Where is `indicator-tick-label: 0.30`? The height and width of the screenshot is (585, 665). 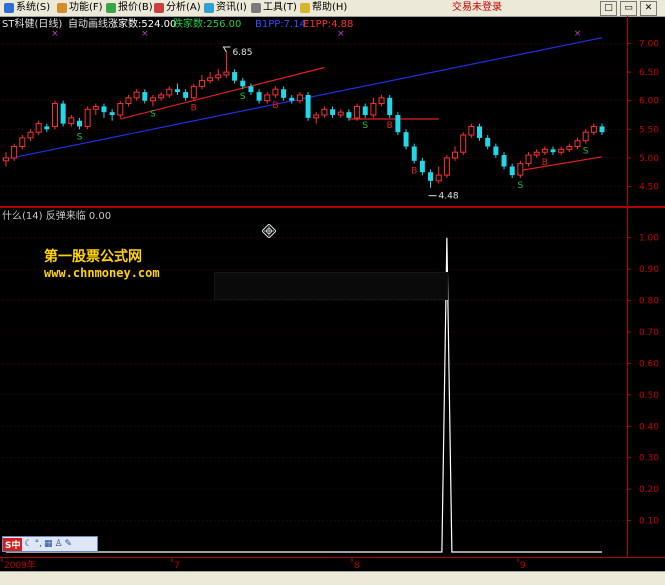
indicator-tick-label: 0.30 is located at coordinates (649, 459).